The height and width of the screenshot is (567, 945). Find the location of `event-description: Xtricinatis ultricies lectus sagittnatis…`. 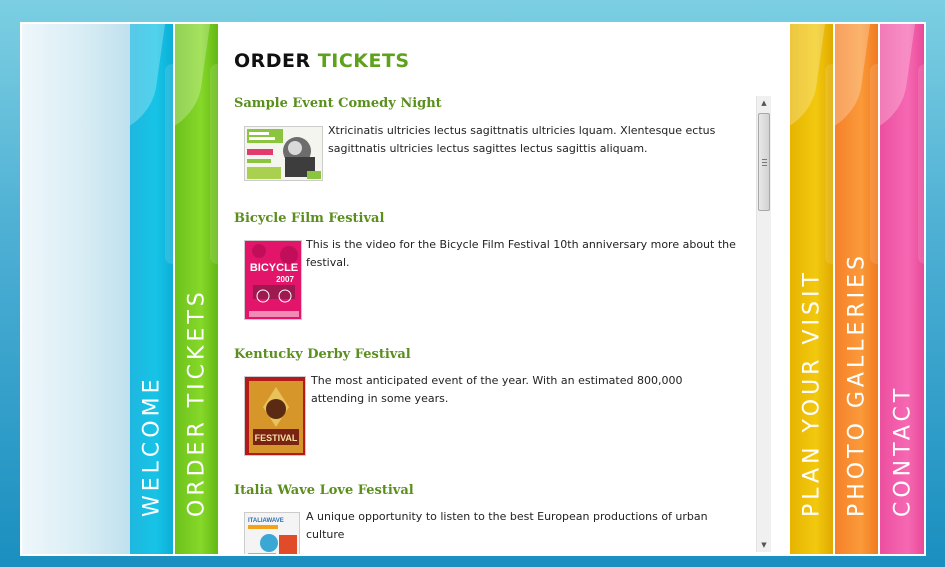

event-description: Xtricinatis ultricies lectus sagittnatis… is located at coordinates (522, 139).